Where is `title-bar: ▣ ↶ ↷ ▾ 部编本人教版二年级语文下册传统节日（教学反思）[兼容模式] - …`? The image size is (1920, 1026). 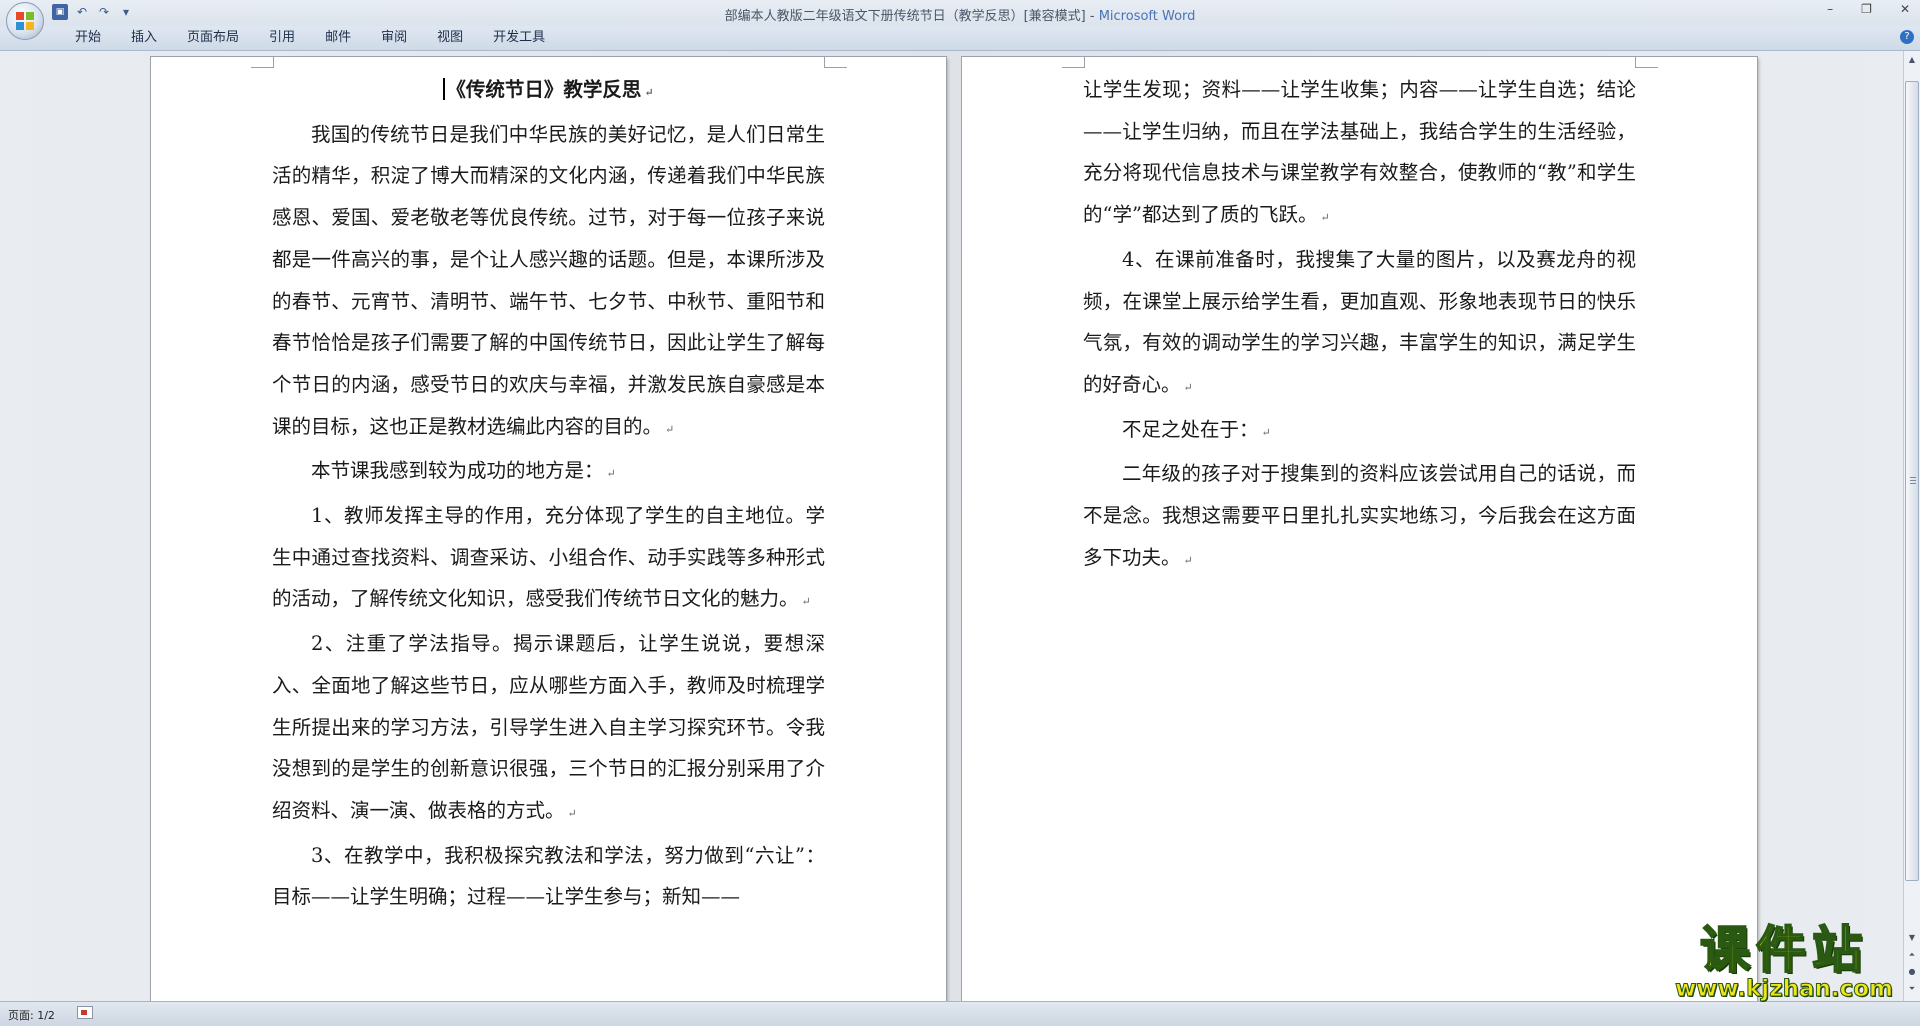 title-bar: ▣ ↶ ↷ ▾ 部编本人教版二年级语文下册传统节日（教学反思）[兼容模式] - … is located at coordinates (960, 20).